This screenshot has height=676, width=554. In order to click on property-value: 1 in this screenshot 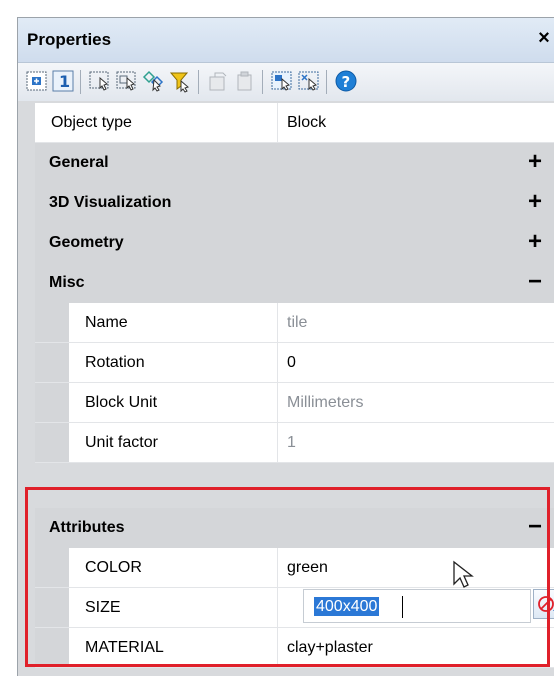, I will do `click(291, 443)`.